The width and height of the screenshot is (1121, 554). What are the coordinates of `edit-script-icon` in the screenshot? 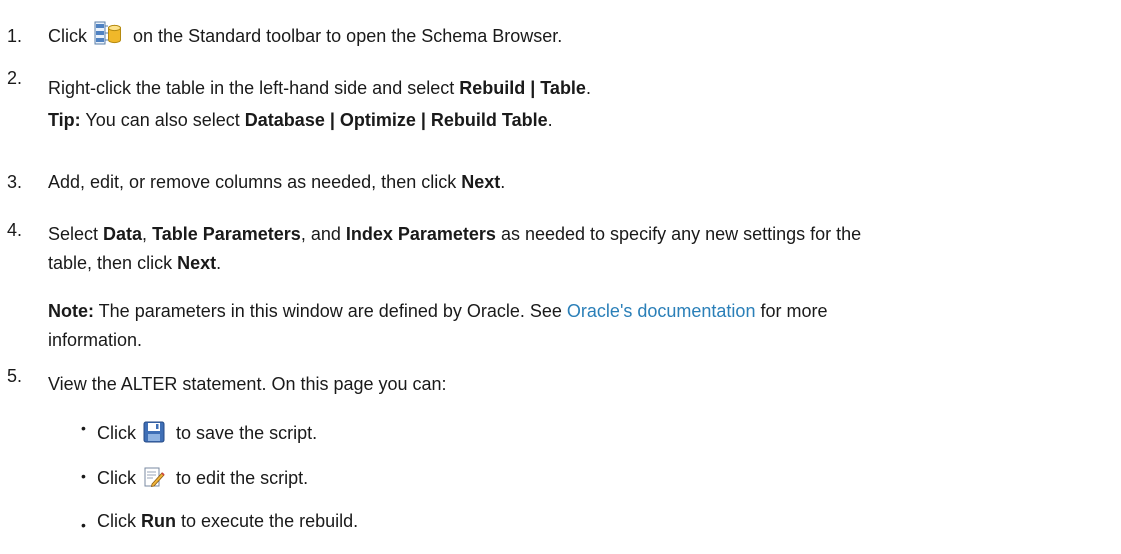 It's located at (154, 480).